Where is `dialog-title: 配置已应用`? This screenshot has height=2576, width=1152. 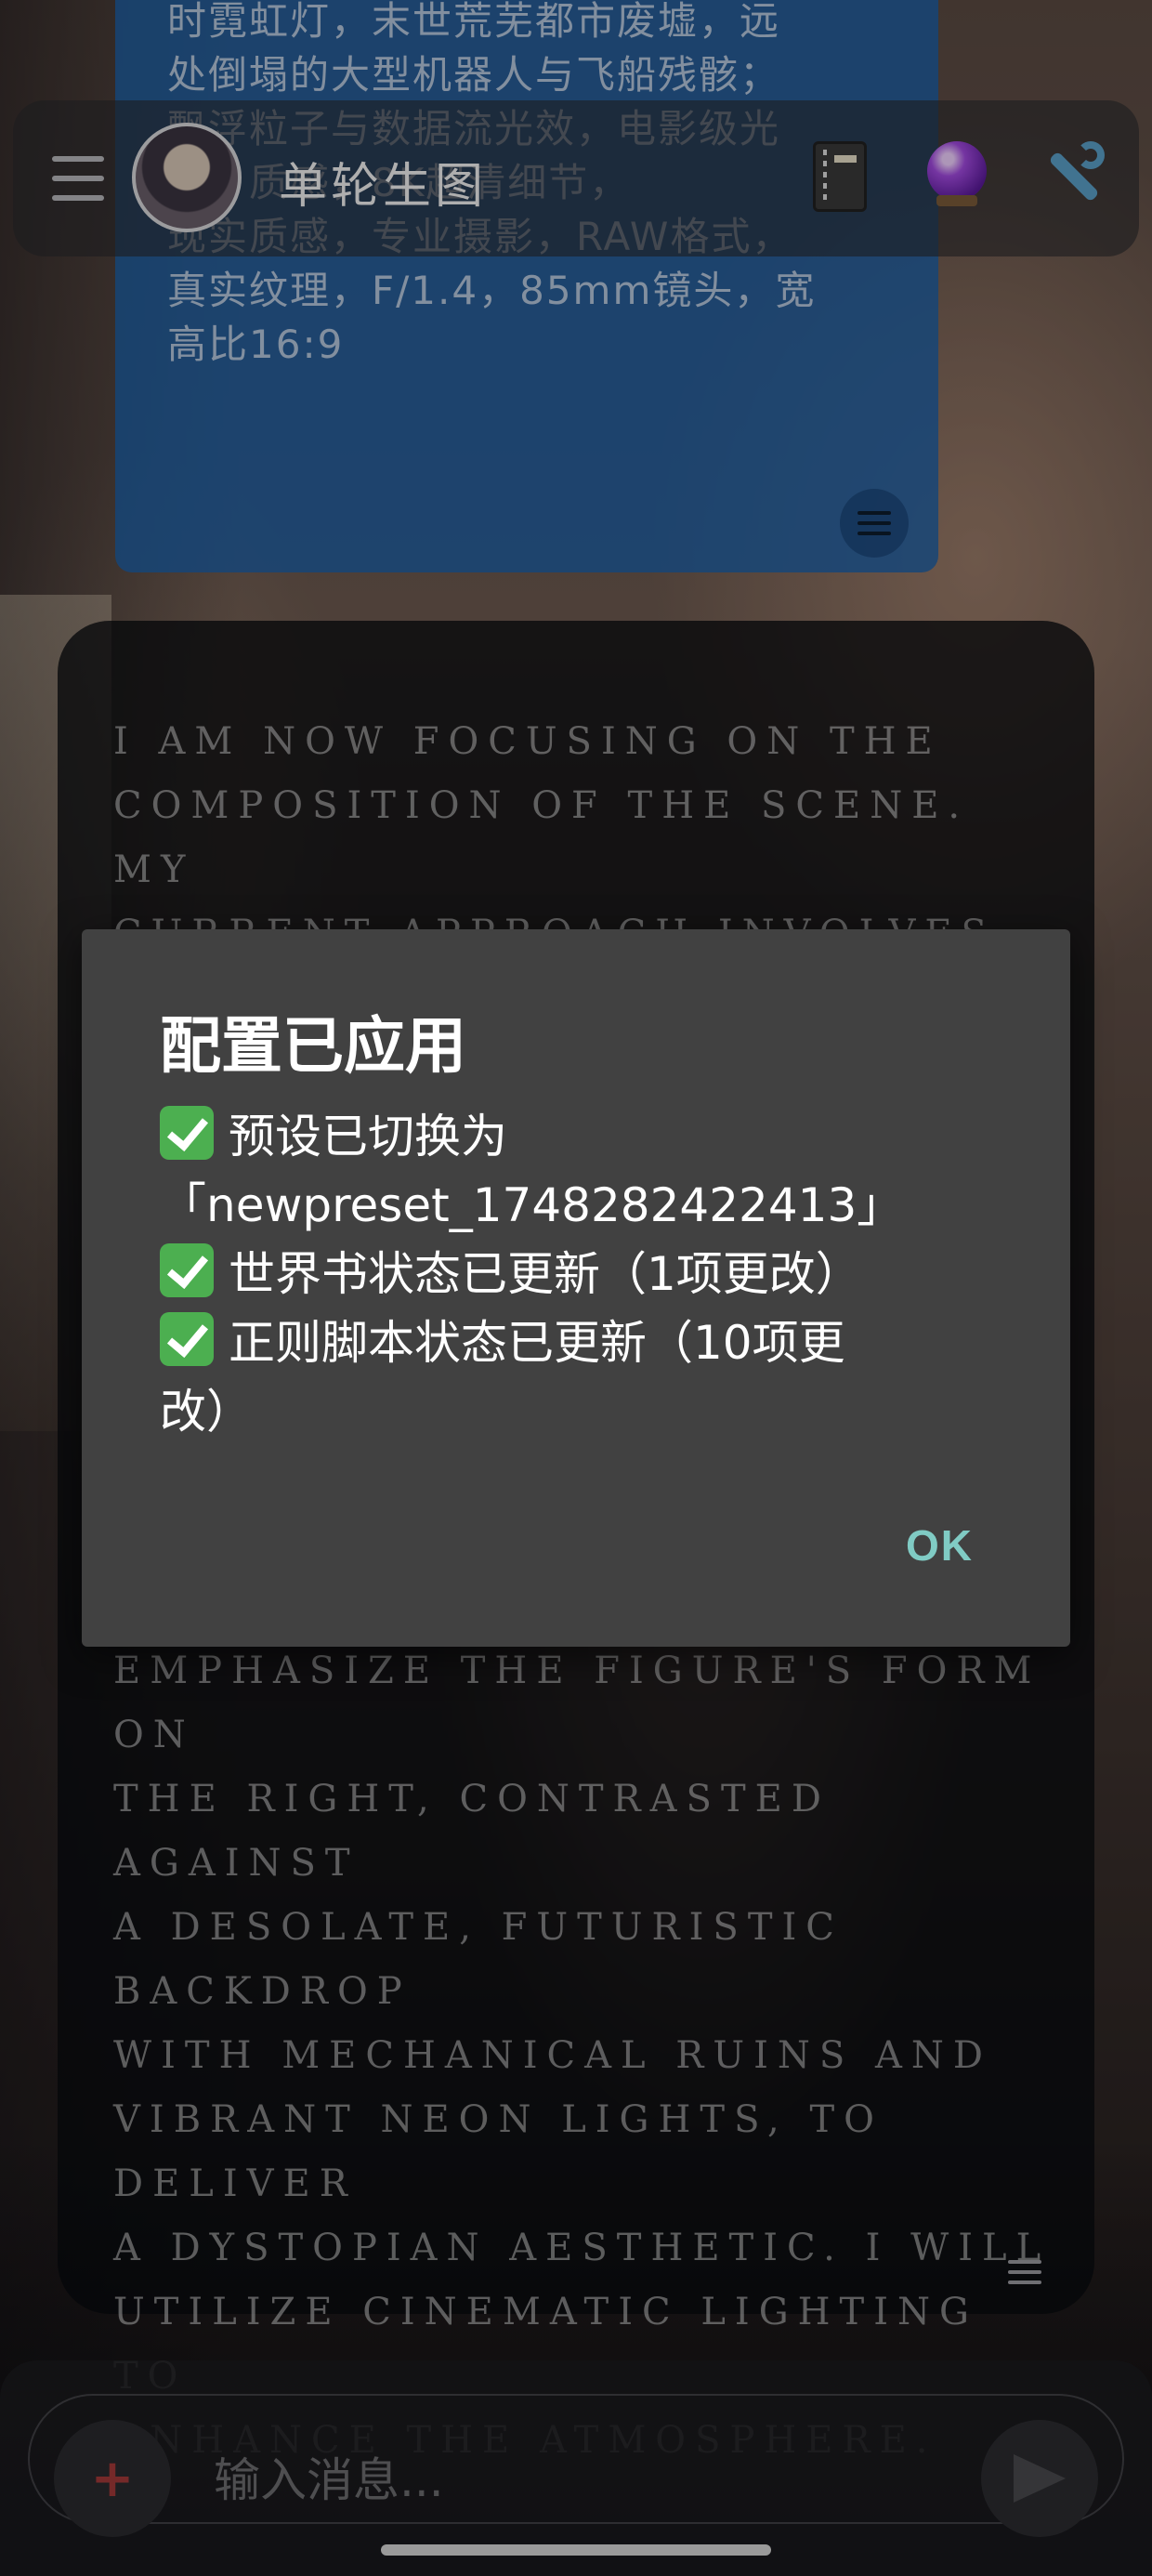 dialog-title: 配置已应用 is located at coordinates (313, 1046).